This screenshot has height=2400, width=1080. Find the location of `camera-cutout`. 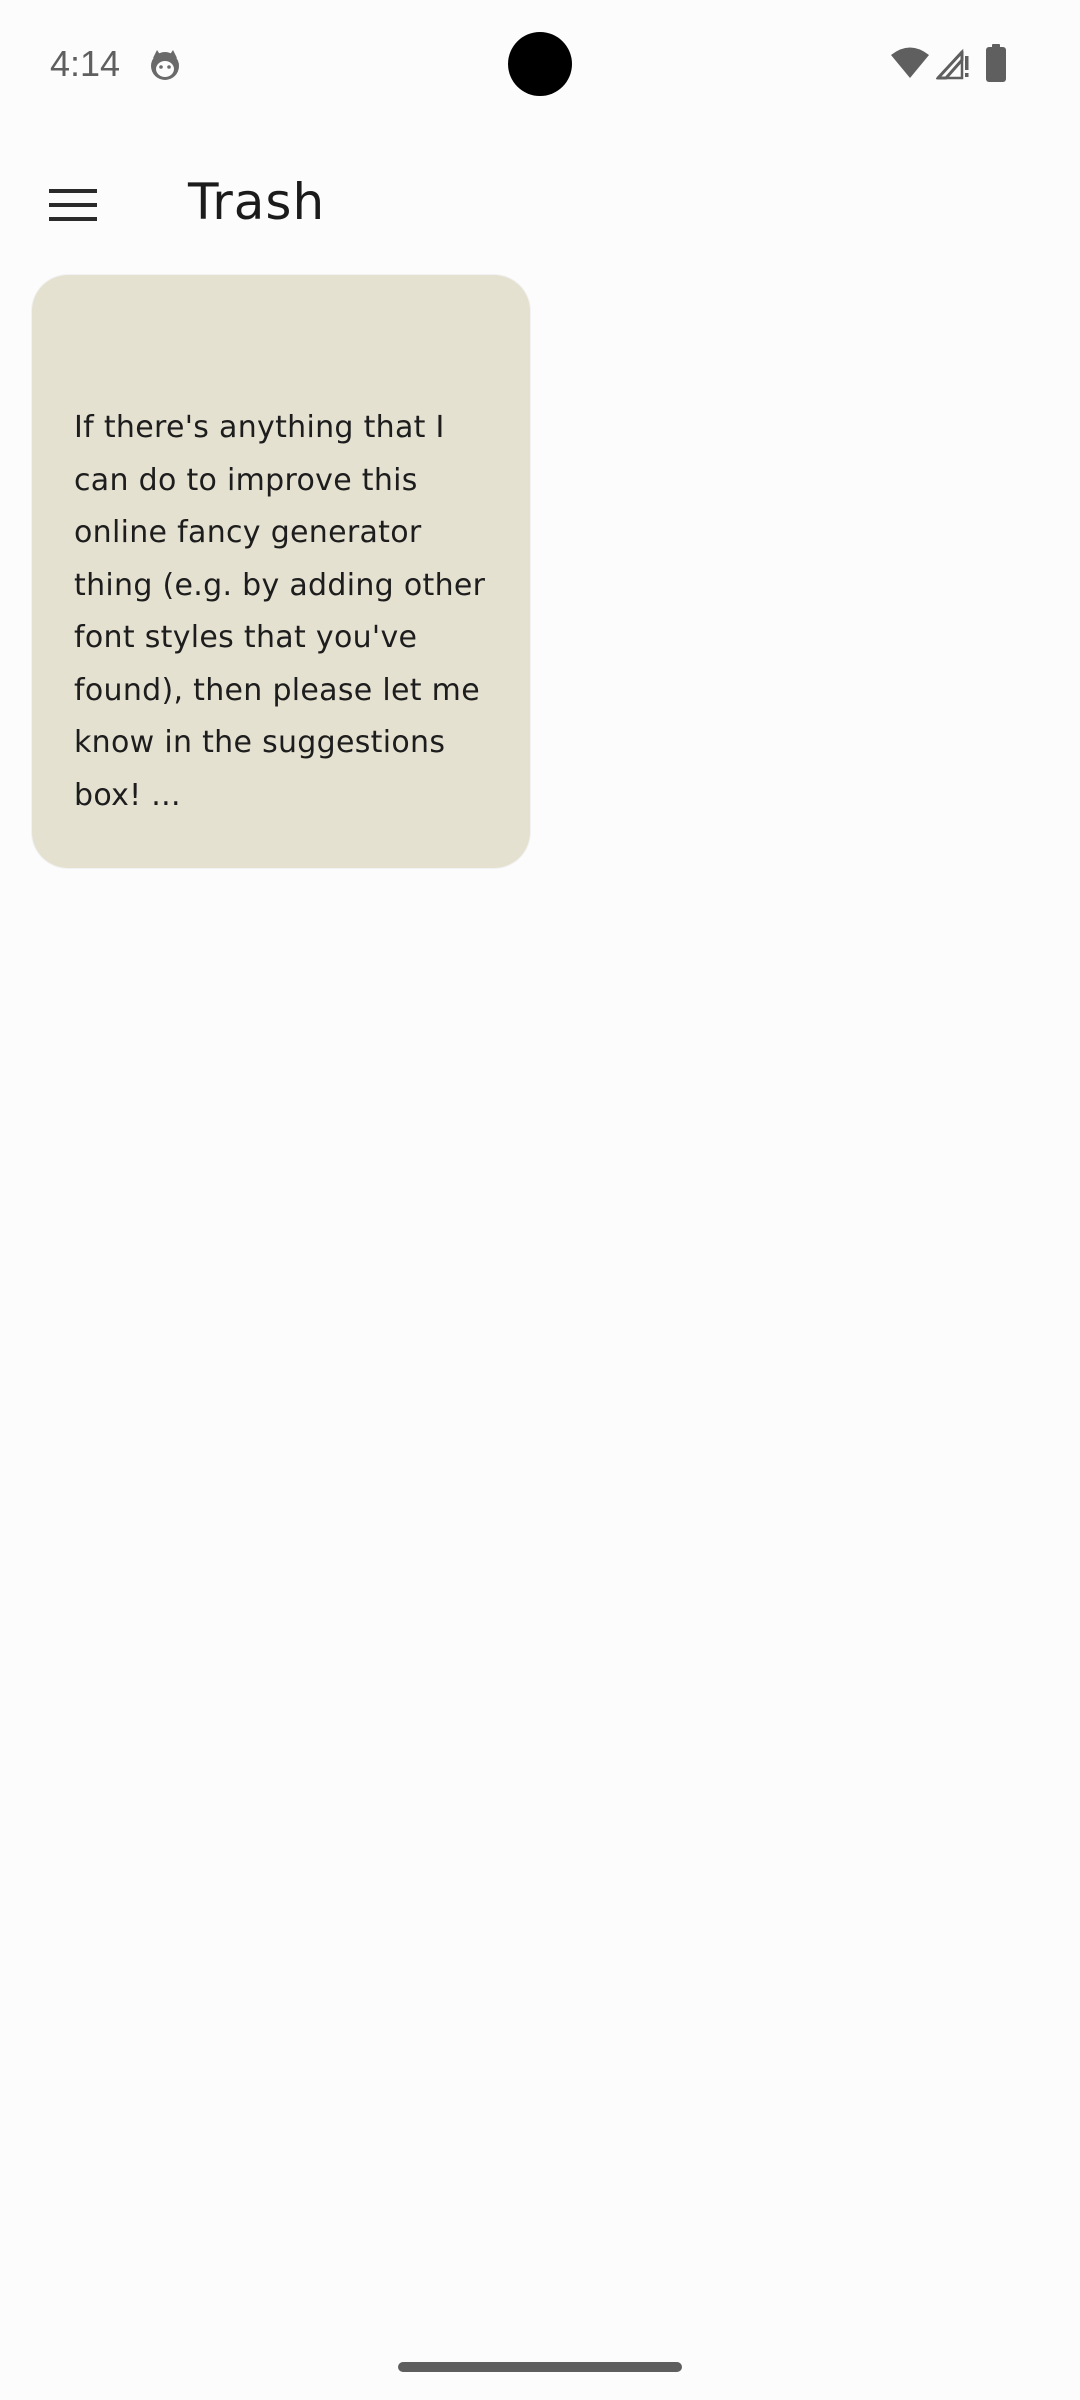

camera-cutout is located at coordinates (540, 64).